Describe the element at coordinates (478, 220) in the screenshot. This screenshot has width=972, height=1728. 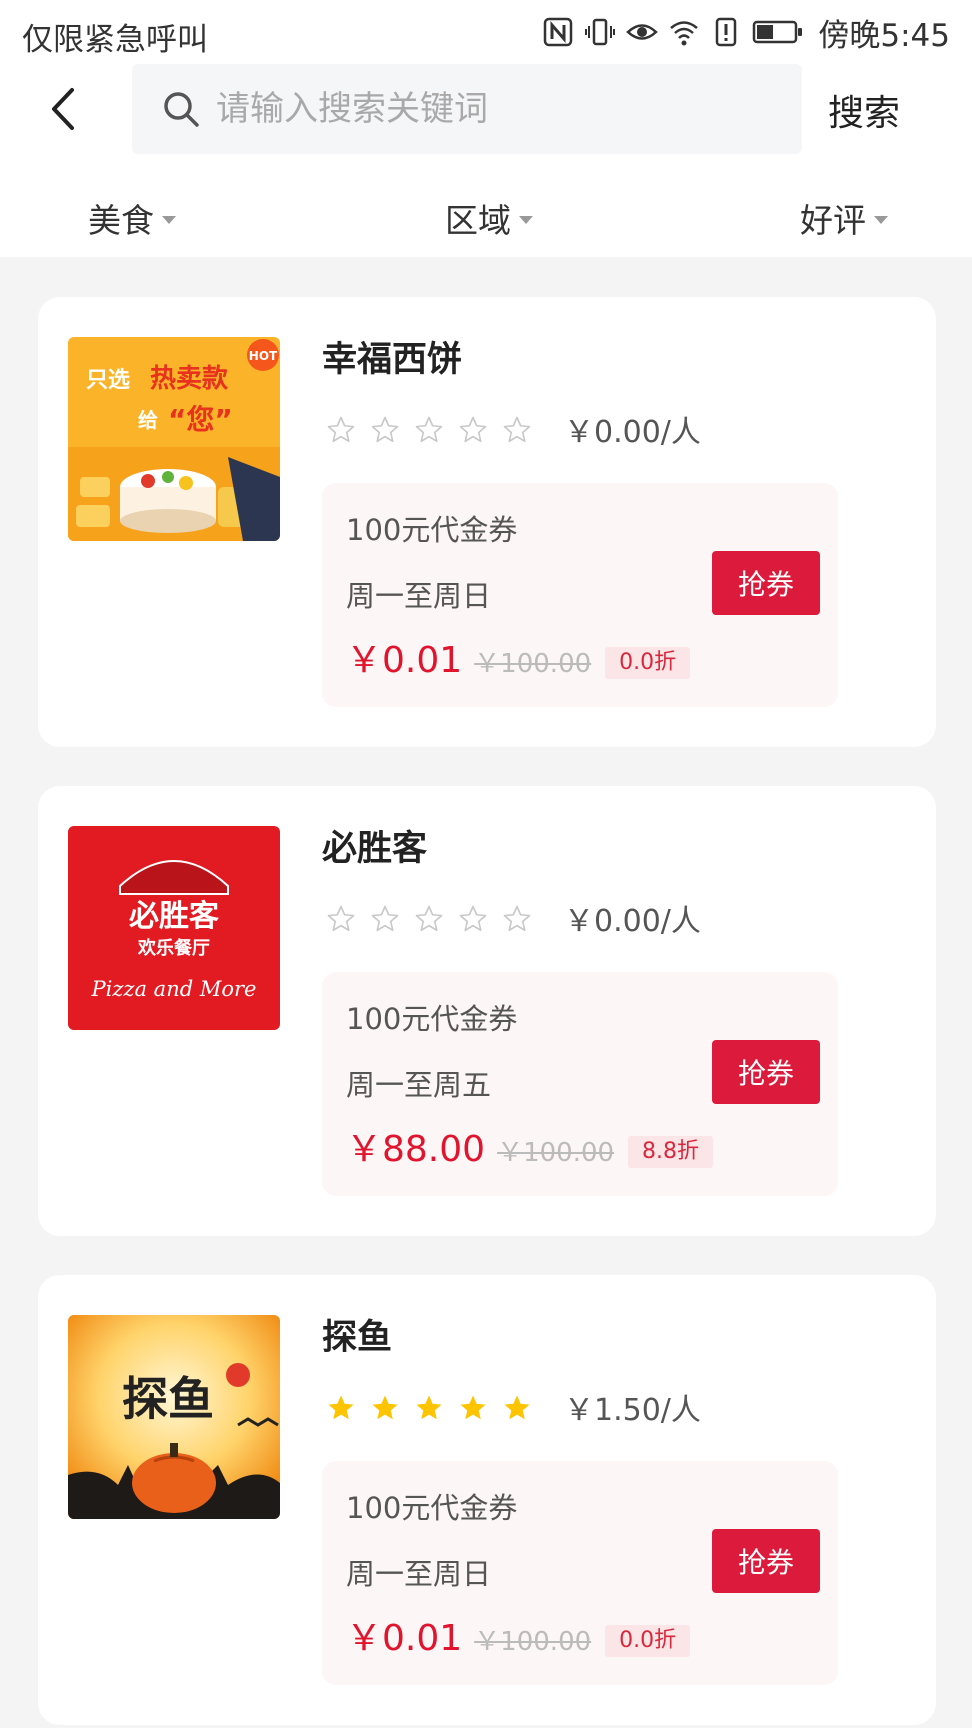
I see `filter-area-label: 区域` at that location.